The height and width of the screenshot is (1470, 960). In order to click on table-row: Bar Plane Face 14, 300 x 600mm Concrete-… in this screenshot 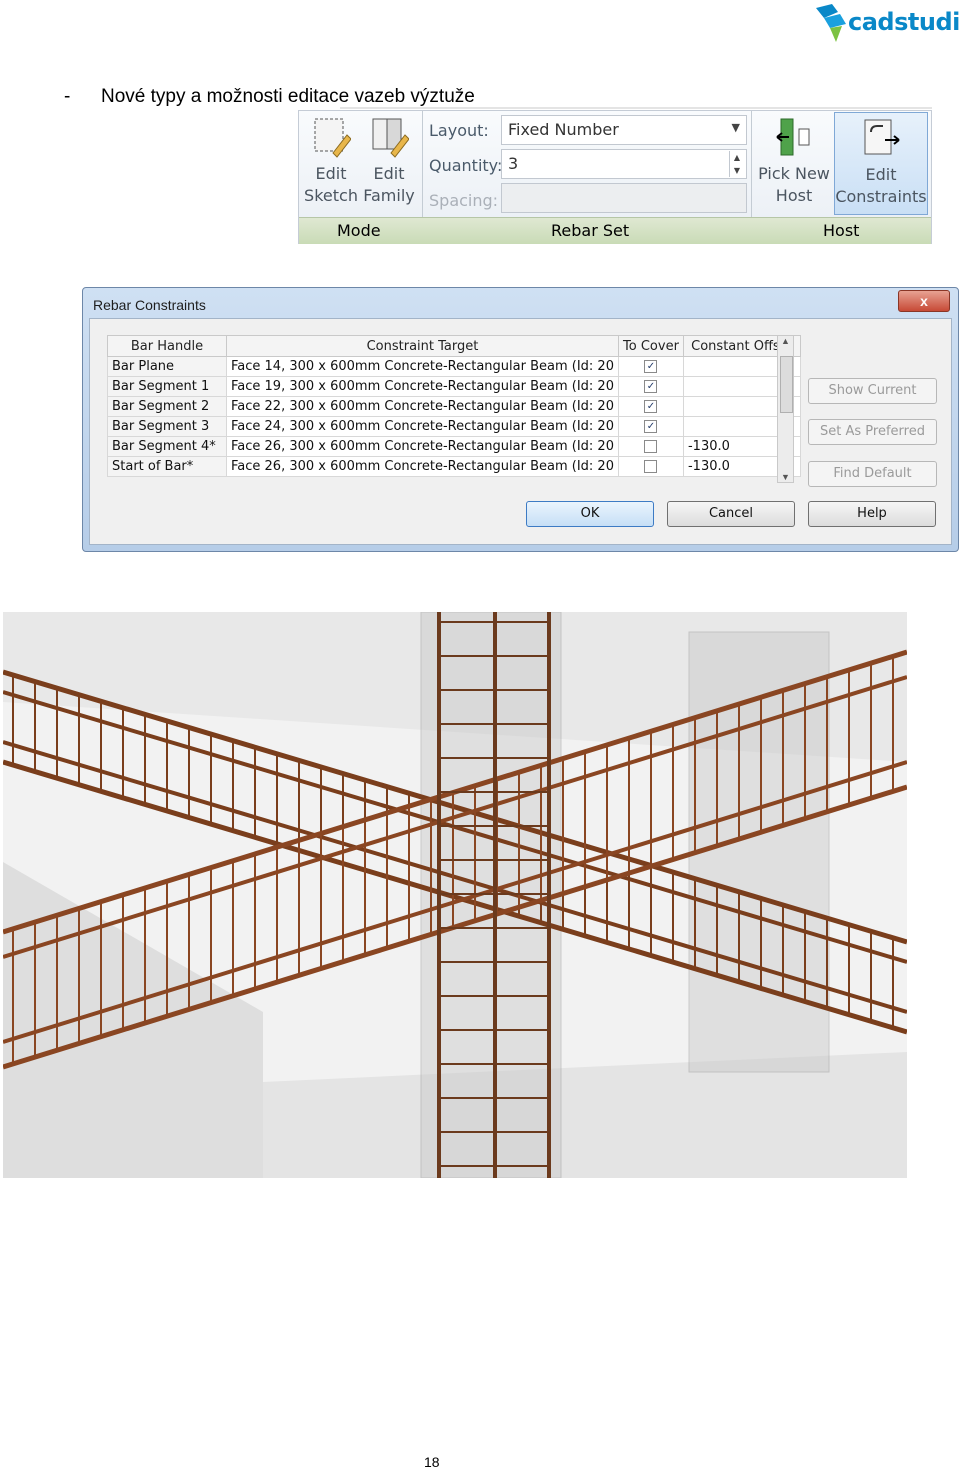, I will do `click(454, 366)`.